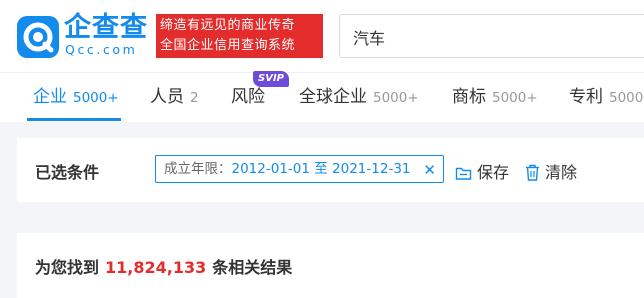 Image resolution: width=644 pixels, height=298 pixels. Describe the element at coordinates (239, 36) in the screenshot. I see `slogan-banner: 缔造有远见的商业传奇 全国企业信用查询系统` at that location.